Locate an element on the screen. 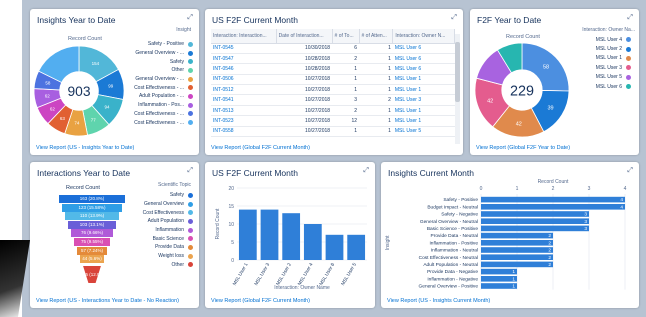 This screenshot has width=646, height=317. legend-item: MSL User 6 is located at coordinates (601, 86).